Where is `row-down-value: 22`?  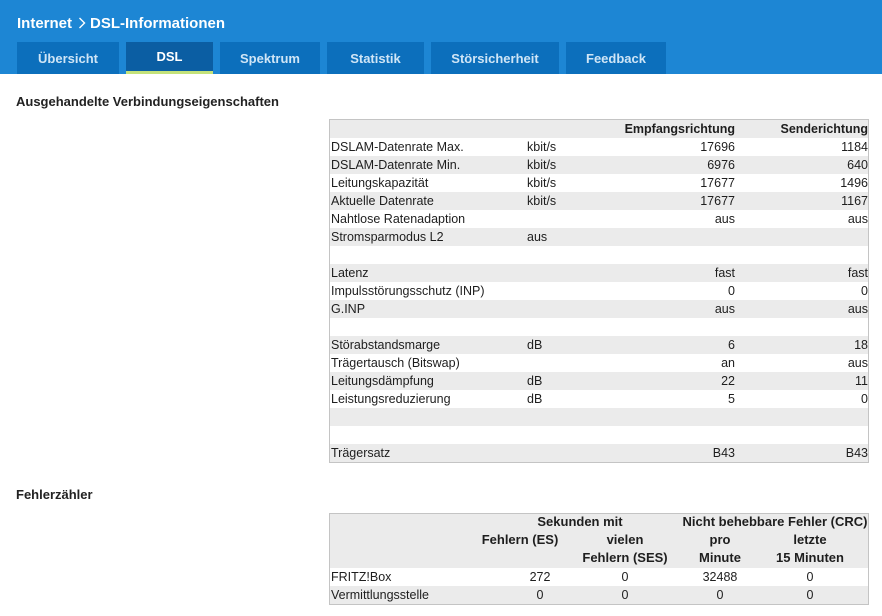
row-down-value: 22 is located at coordinates (728, 381).